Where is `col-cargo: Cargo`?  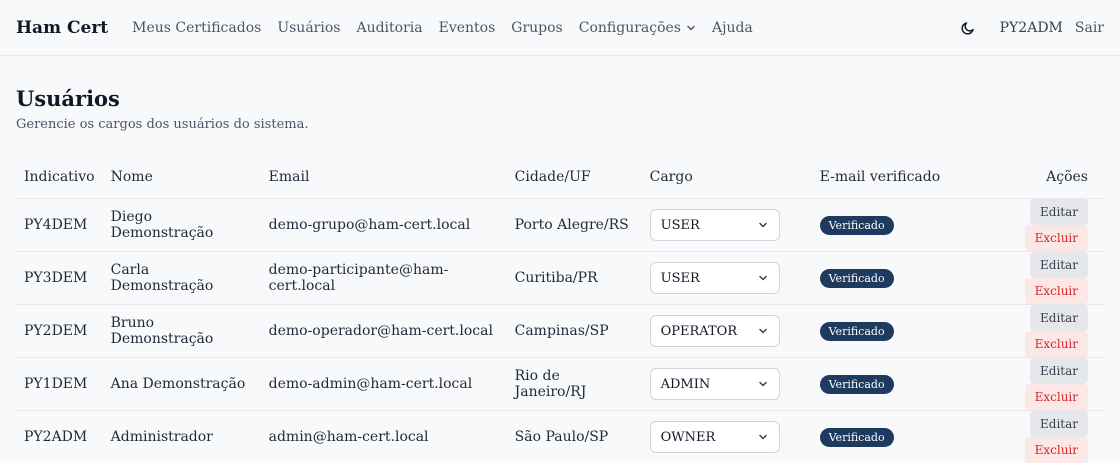
col-cargo: Cargo is located at coordinates (727, 177).